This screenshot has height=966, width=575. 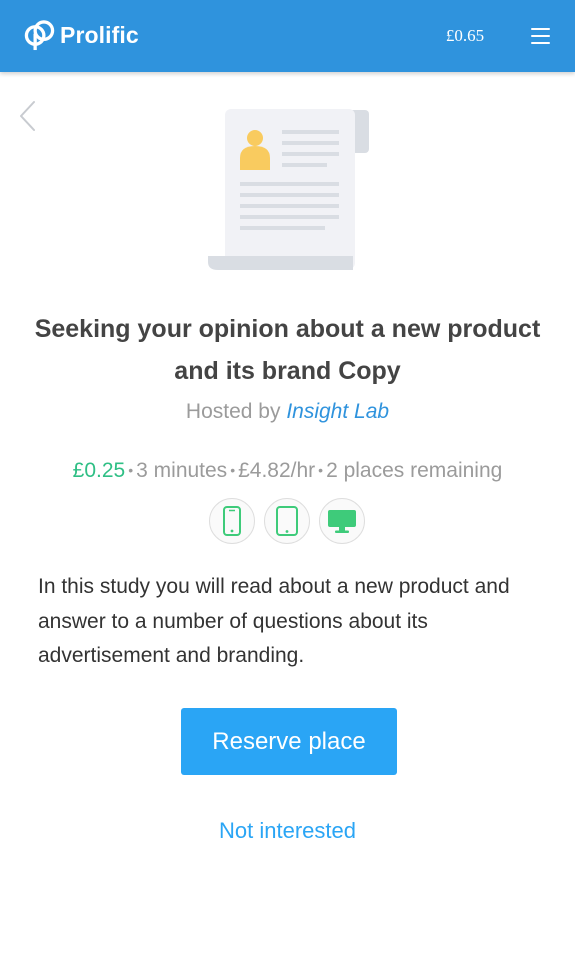 I want to click on not-interested-link: Not interested, so click(x=287, y=830).